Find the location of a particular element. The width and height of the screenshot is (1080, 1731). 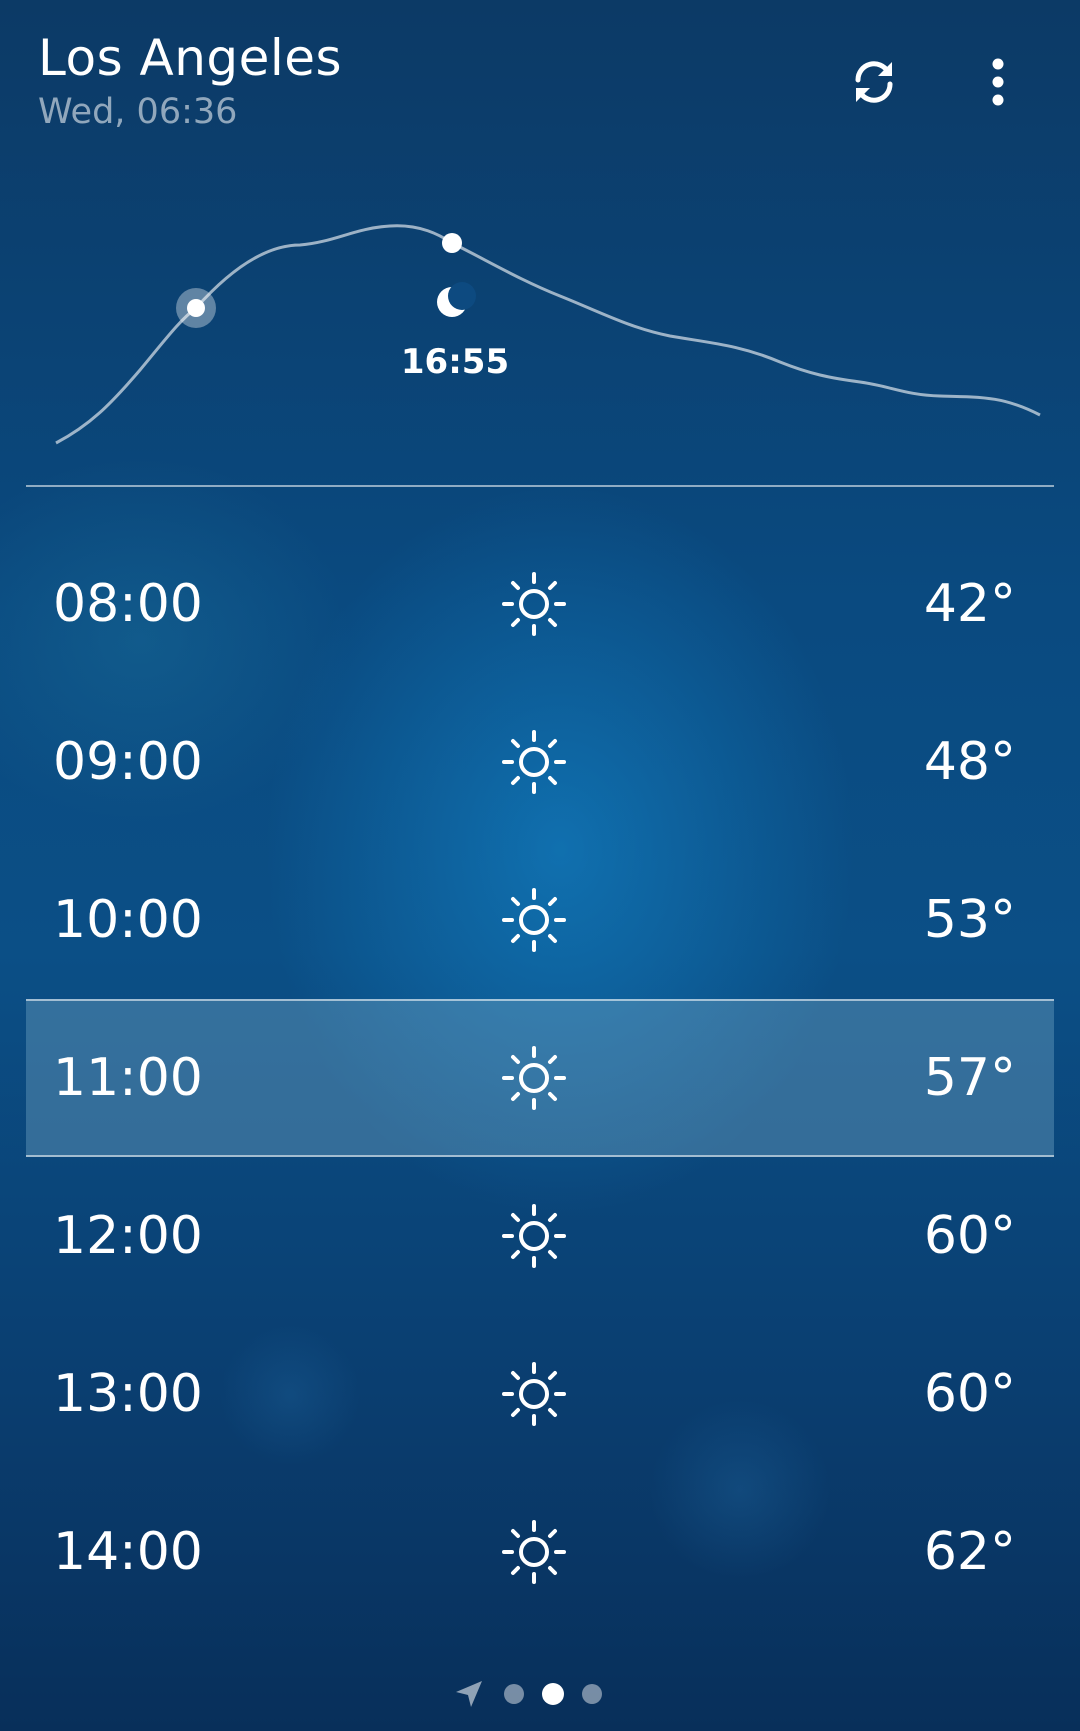

hourly-row: 12:00 60° is located at coordinates (540, 1236).